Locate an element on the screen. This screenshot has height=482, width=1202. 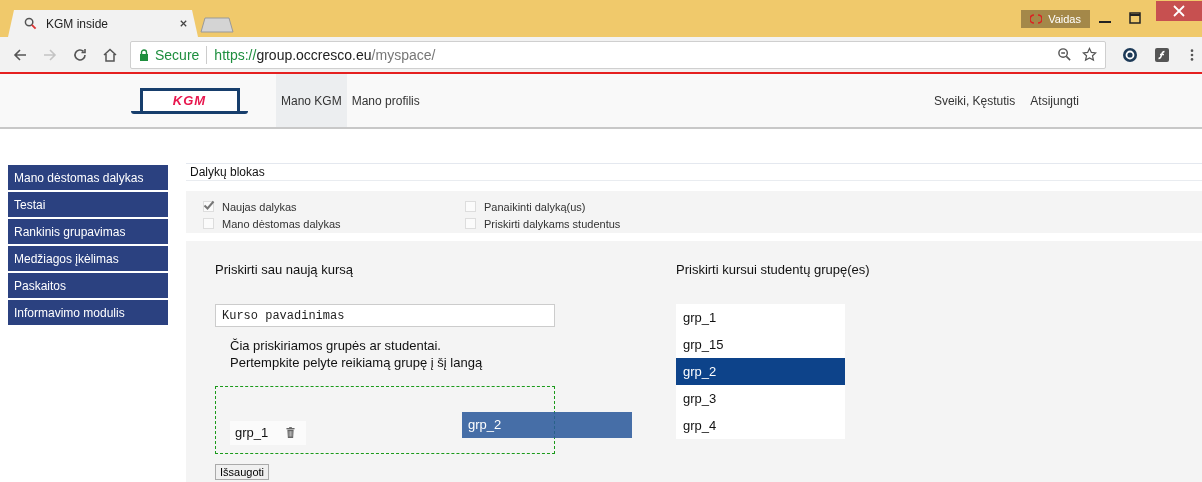
option-label: Priskirti dalykams studentus is located at coordinates (552, 223).